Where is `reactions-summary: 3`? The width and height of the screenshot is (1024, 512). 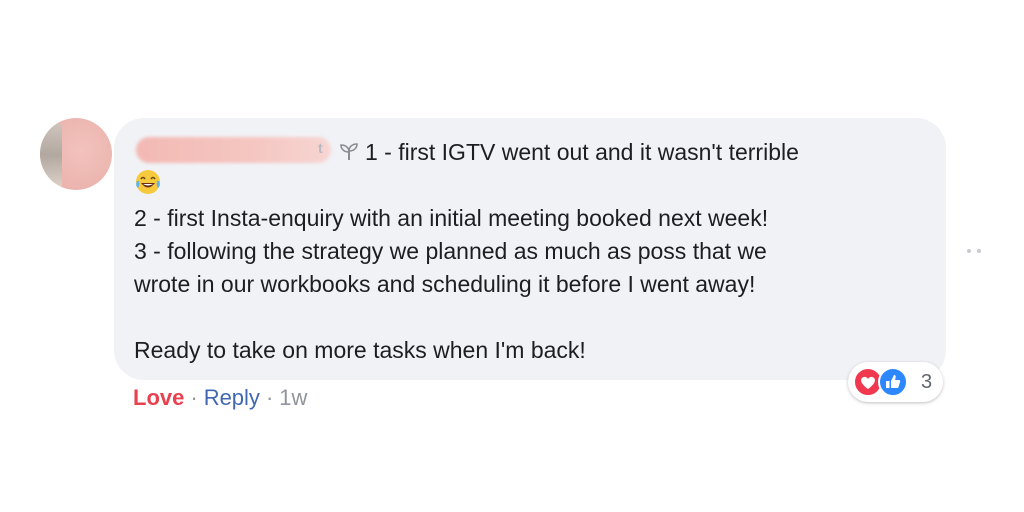
reactions-summary: 3 is located at coordinates (895, 382).